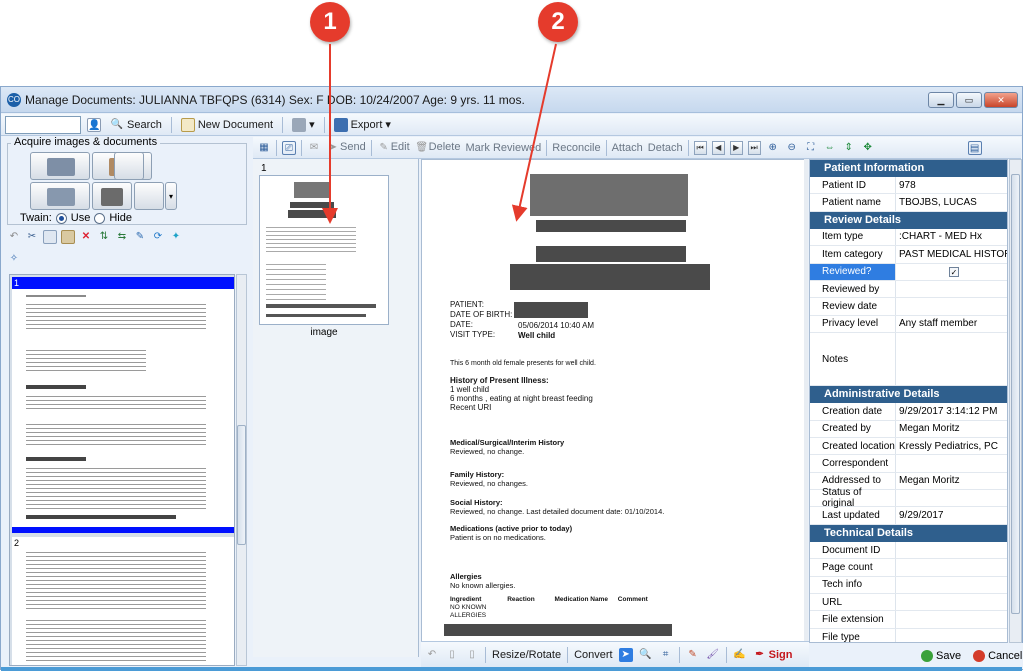  Describe the element at coordinates (362, 125) in the screenshot. I see `export-button: Export ▾` at that location.